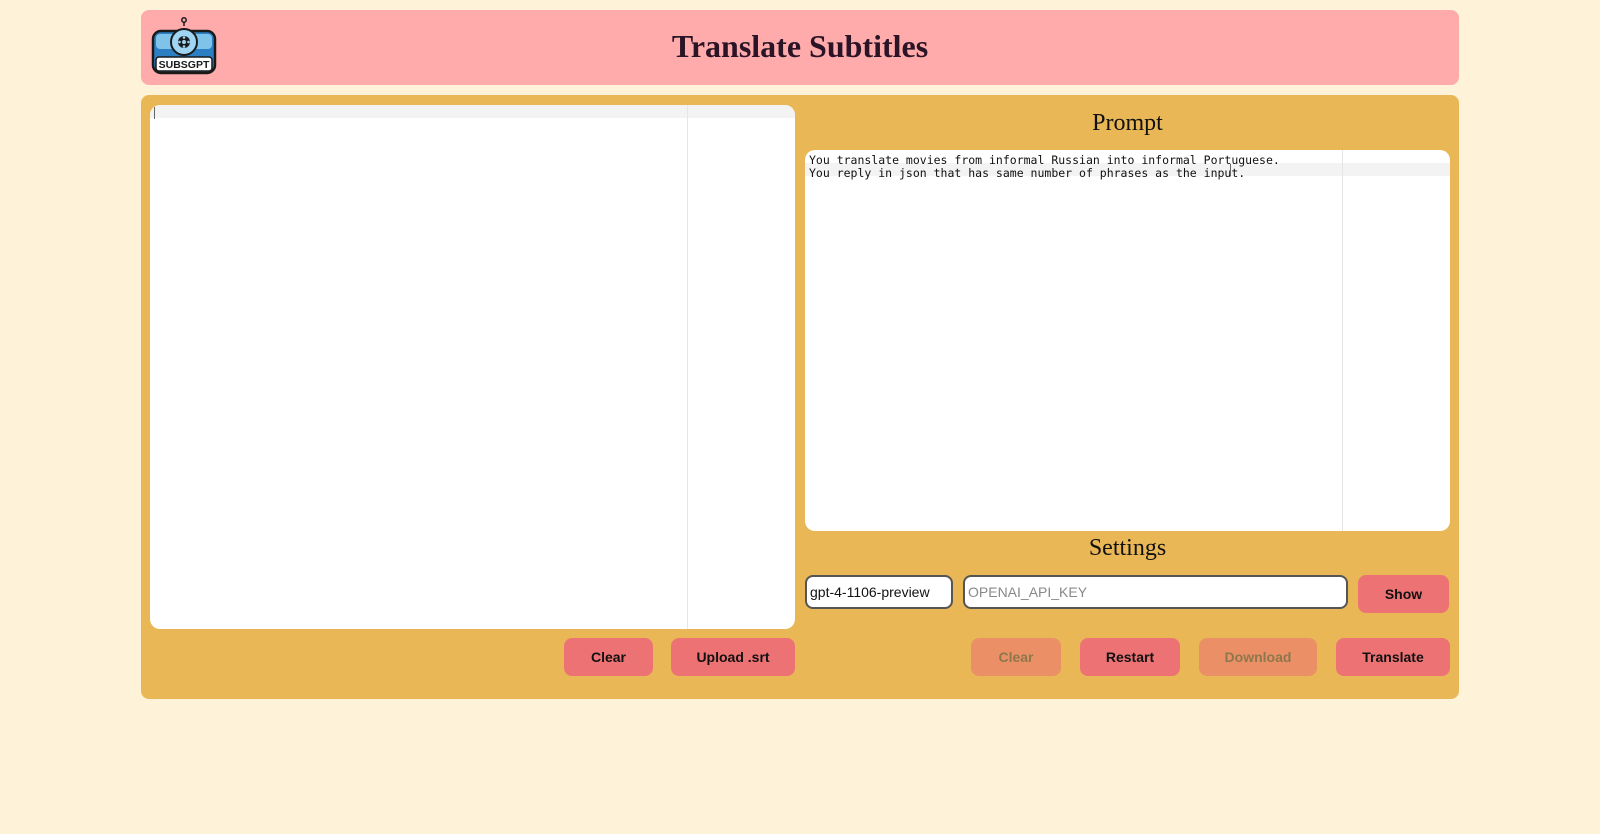 The height and width of the screenshot is (834, 1600). Describe the element at coordinates (1155, 592) in the screenshot. I see `api-key-input` at that location.